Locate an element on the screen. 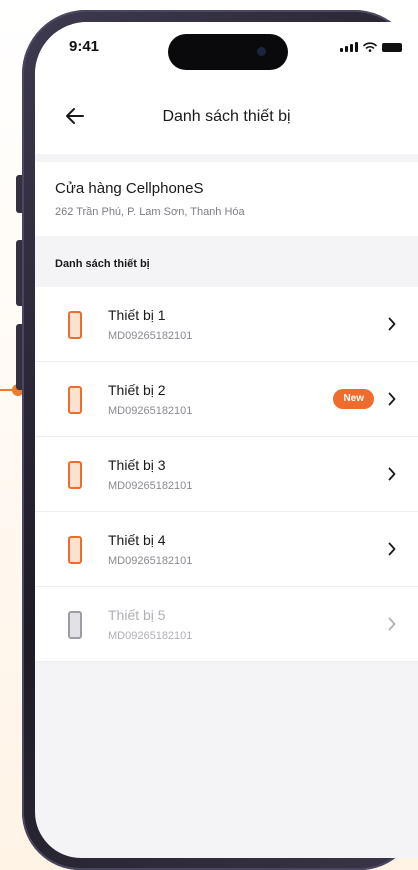  device-name: Thiết bị 5 is located at coordinates (137, 615).